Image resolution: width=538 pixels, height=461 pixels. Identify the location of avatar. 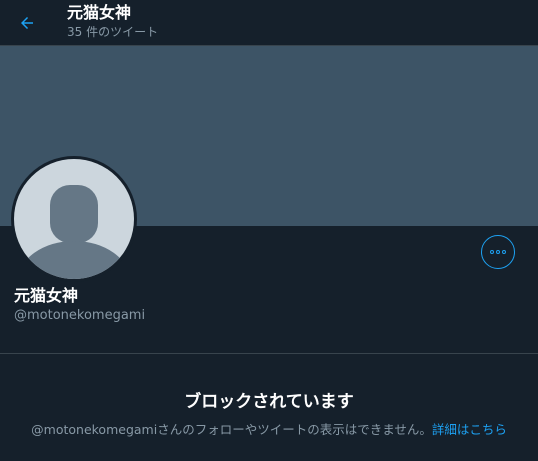
(74, 219).